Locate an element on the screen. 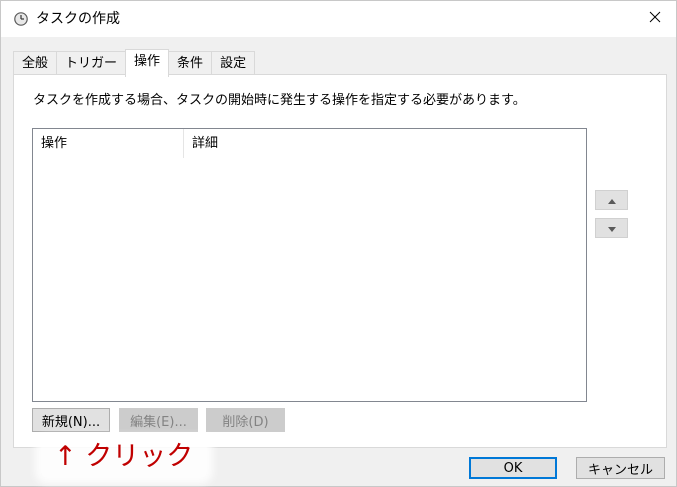 This screenshot has width=677, height=487. delete-action-button: 削除(D) is located at coordinates (245, 420).